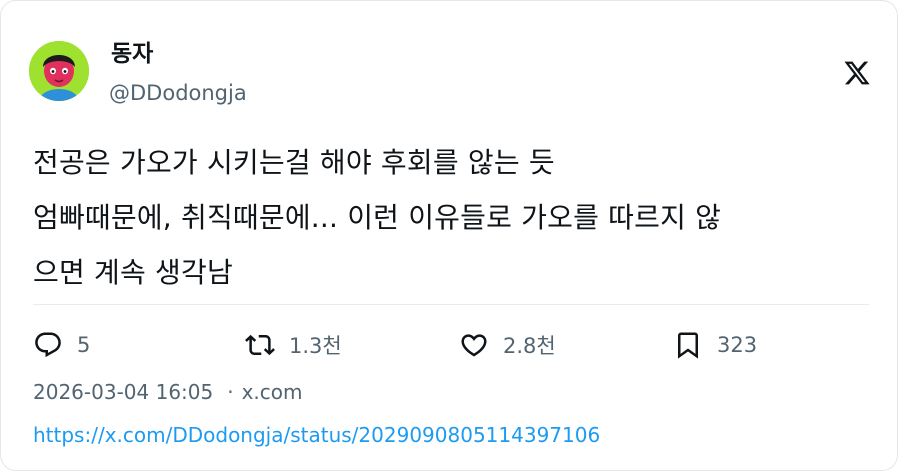 The width and height of the screenshot is (900, 473). I want to click on retweet-button: 1.3천, so click(293, 345).